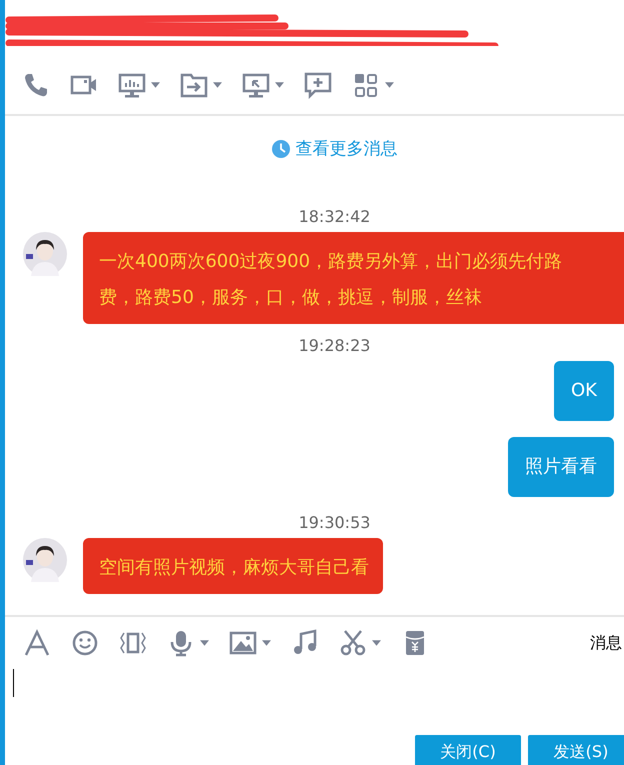 This screenshot has width=624, height=765. I want to click on smiley-icon, so click(85, 643).